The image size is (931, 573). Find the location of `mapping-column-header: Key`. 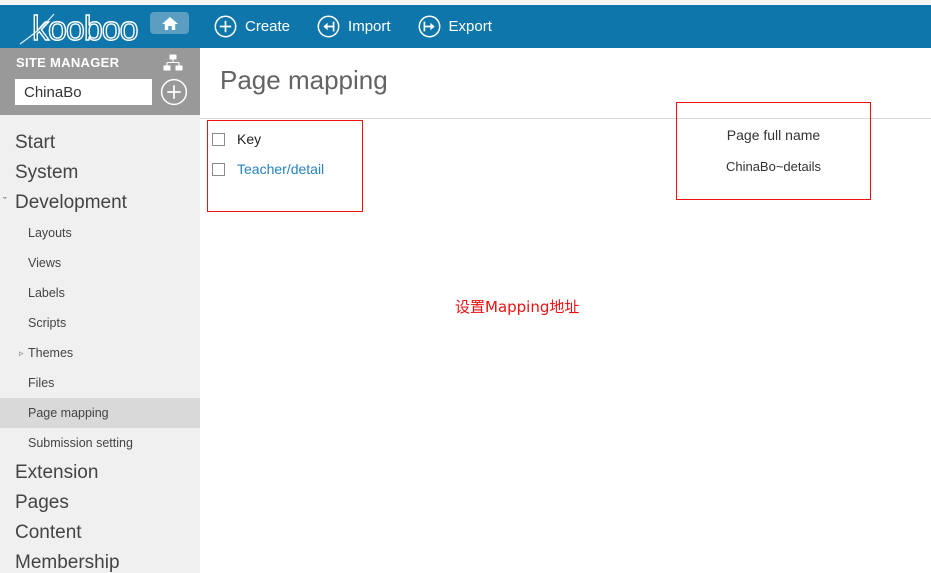

mapping-column-header: Key is located at coordinates (249, 139).